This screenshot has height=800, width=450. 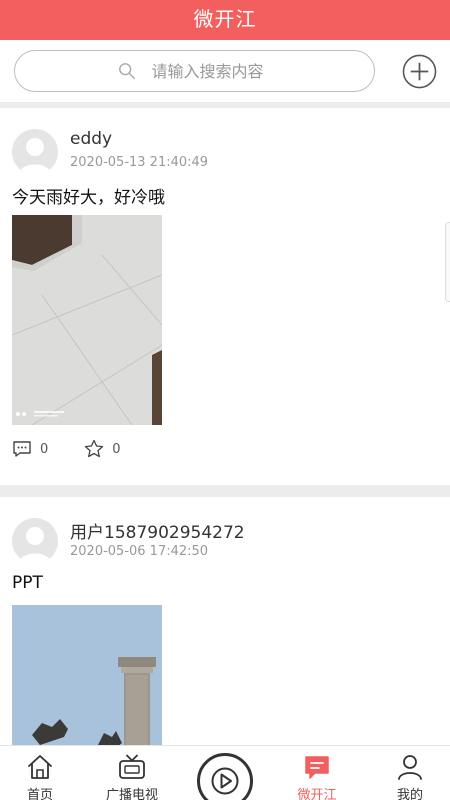 What do you see at coordinates (211, 71) in the screenshot?
I see `search-input` at bounding box center [211, 71].